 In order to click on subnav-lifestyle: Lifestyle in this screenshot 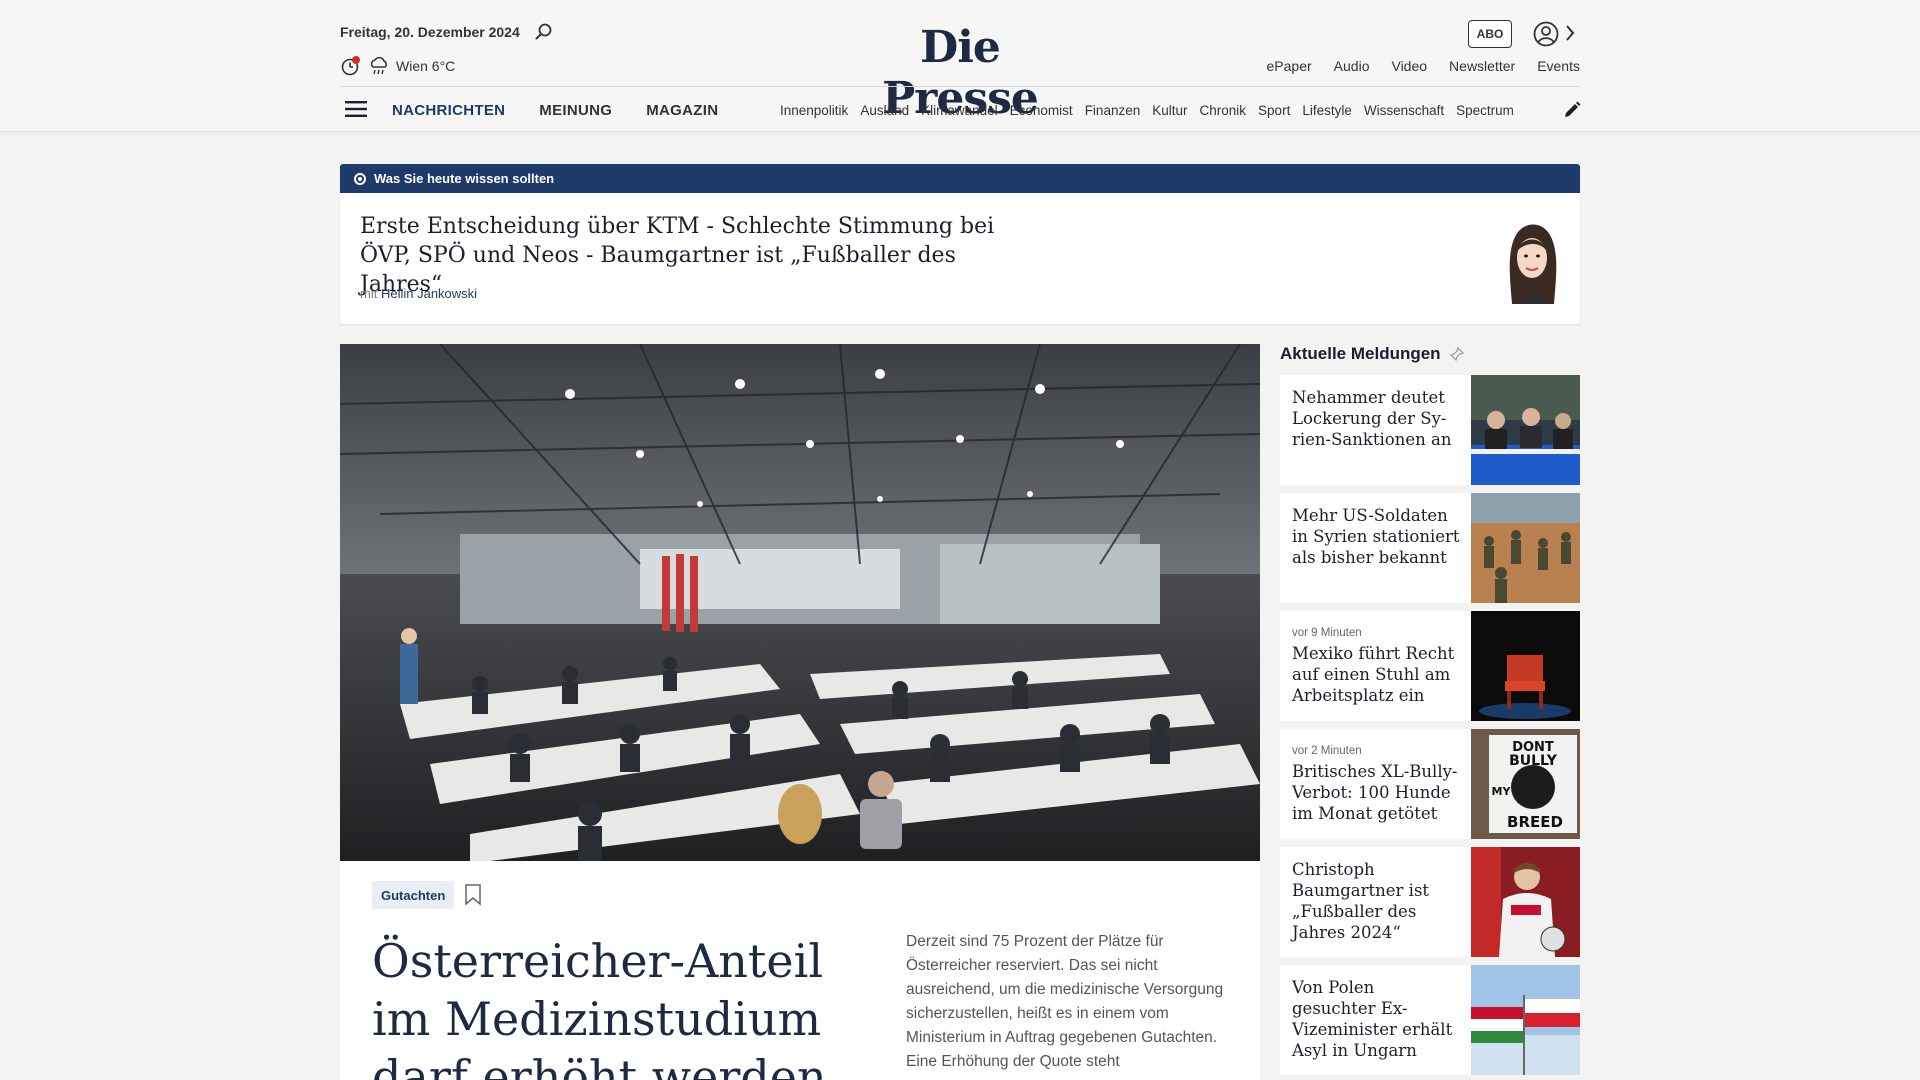, I will do `click(1327, 110)`.